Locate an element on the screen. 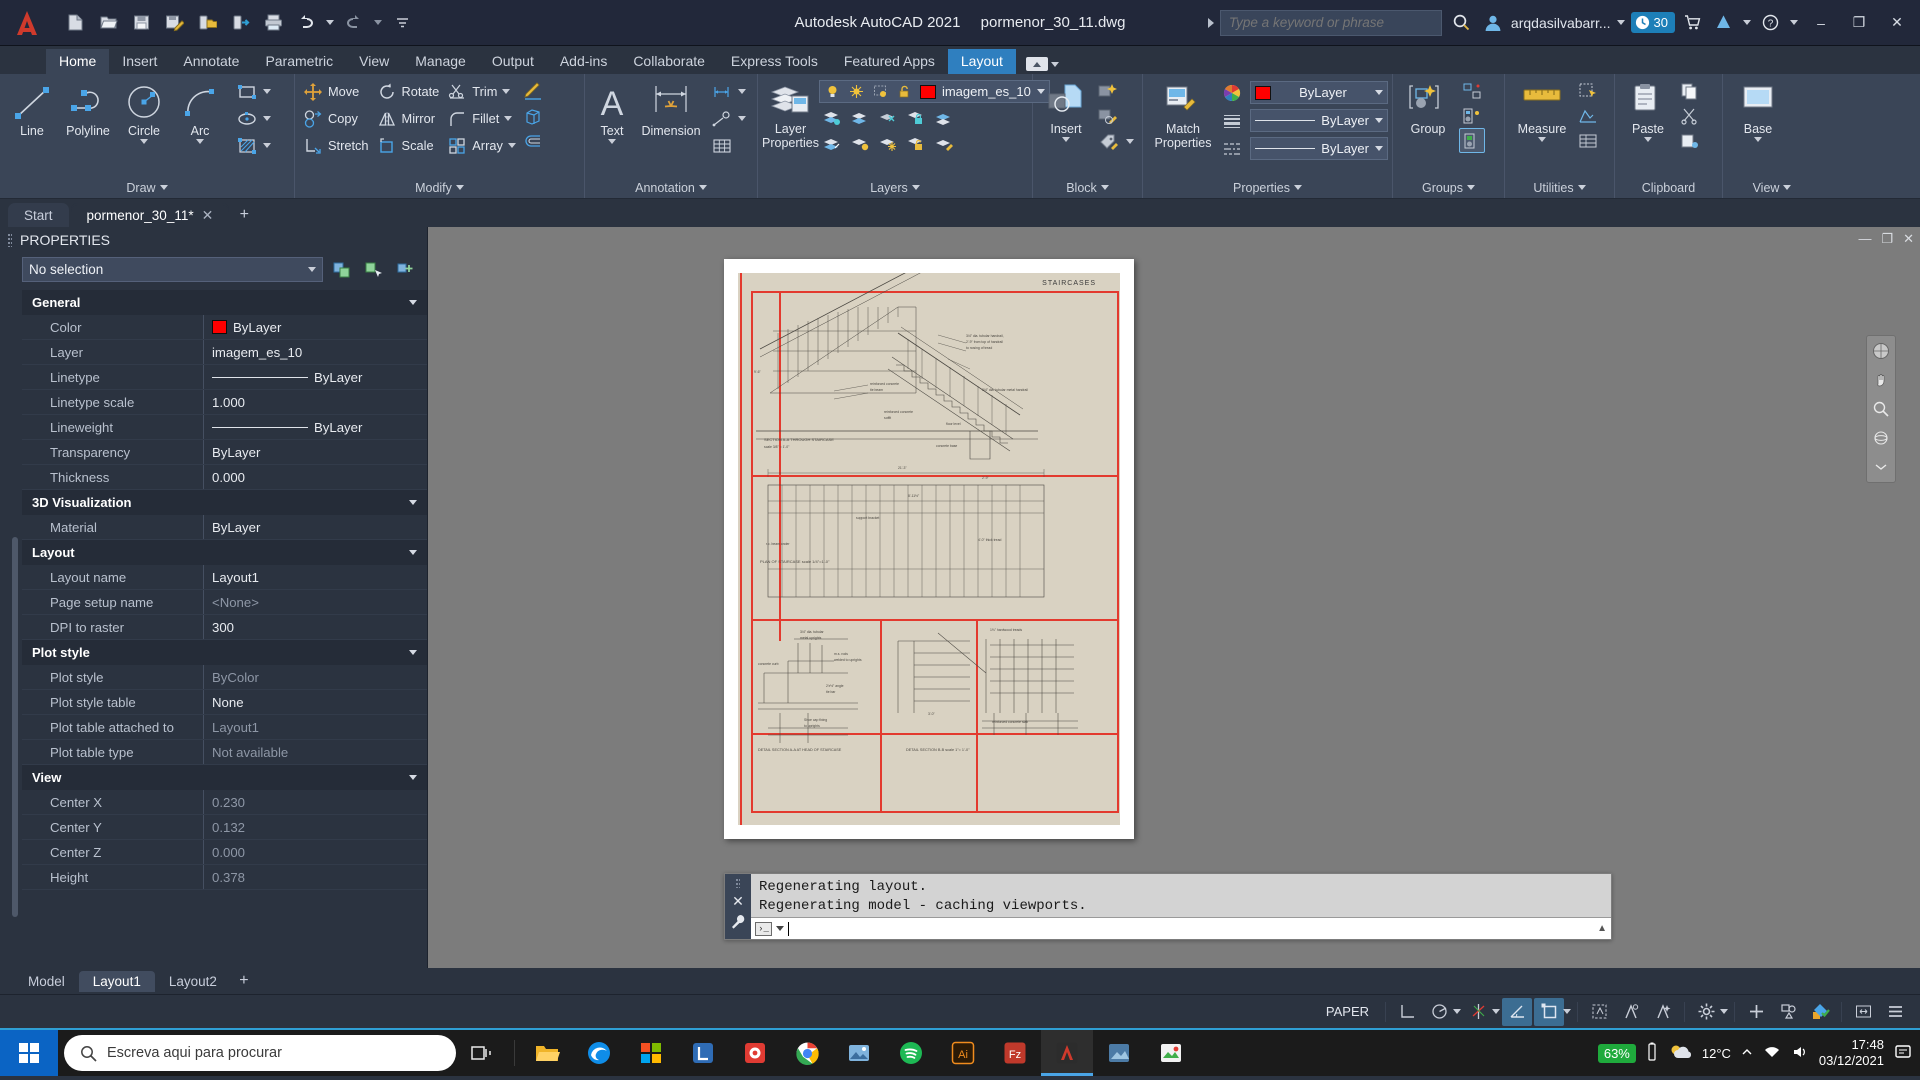 The width and height of the screenshot is (1920, 1080). offset-icon is located at coordinates (533, 140).